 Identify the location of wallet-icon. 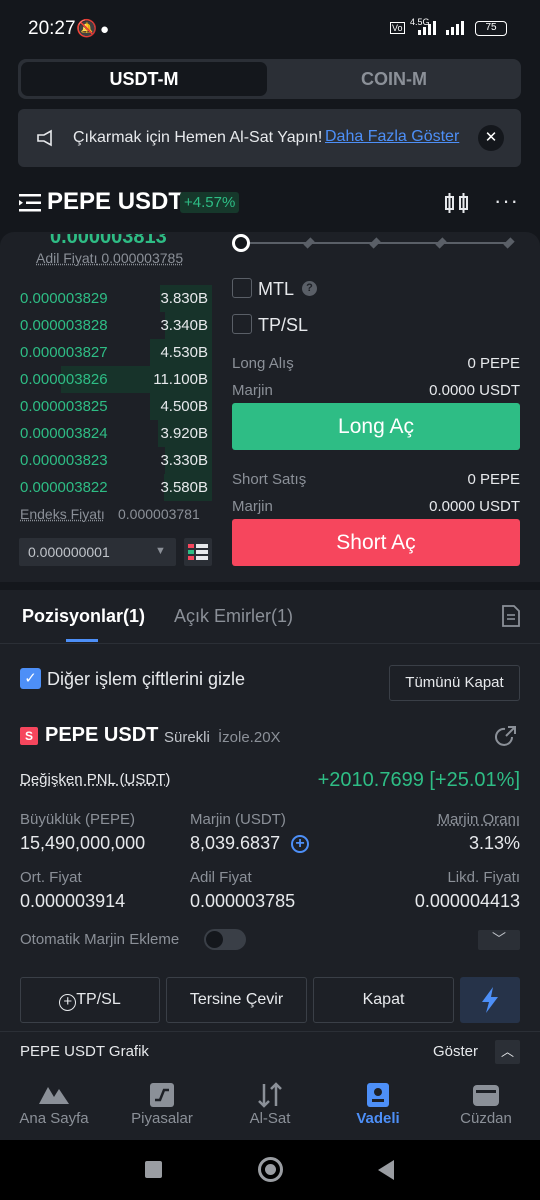
(486, 1095).